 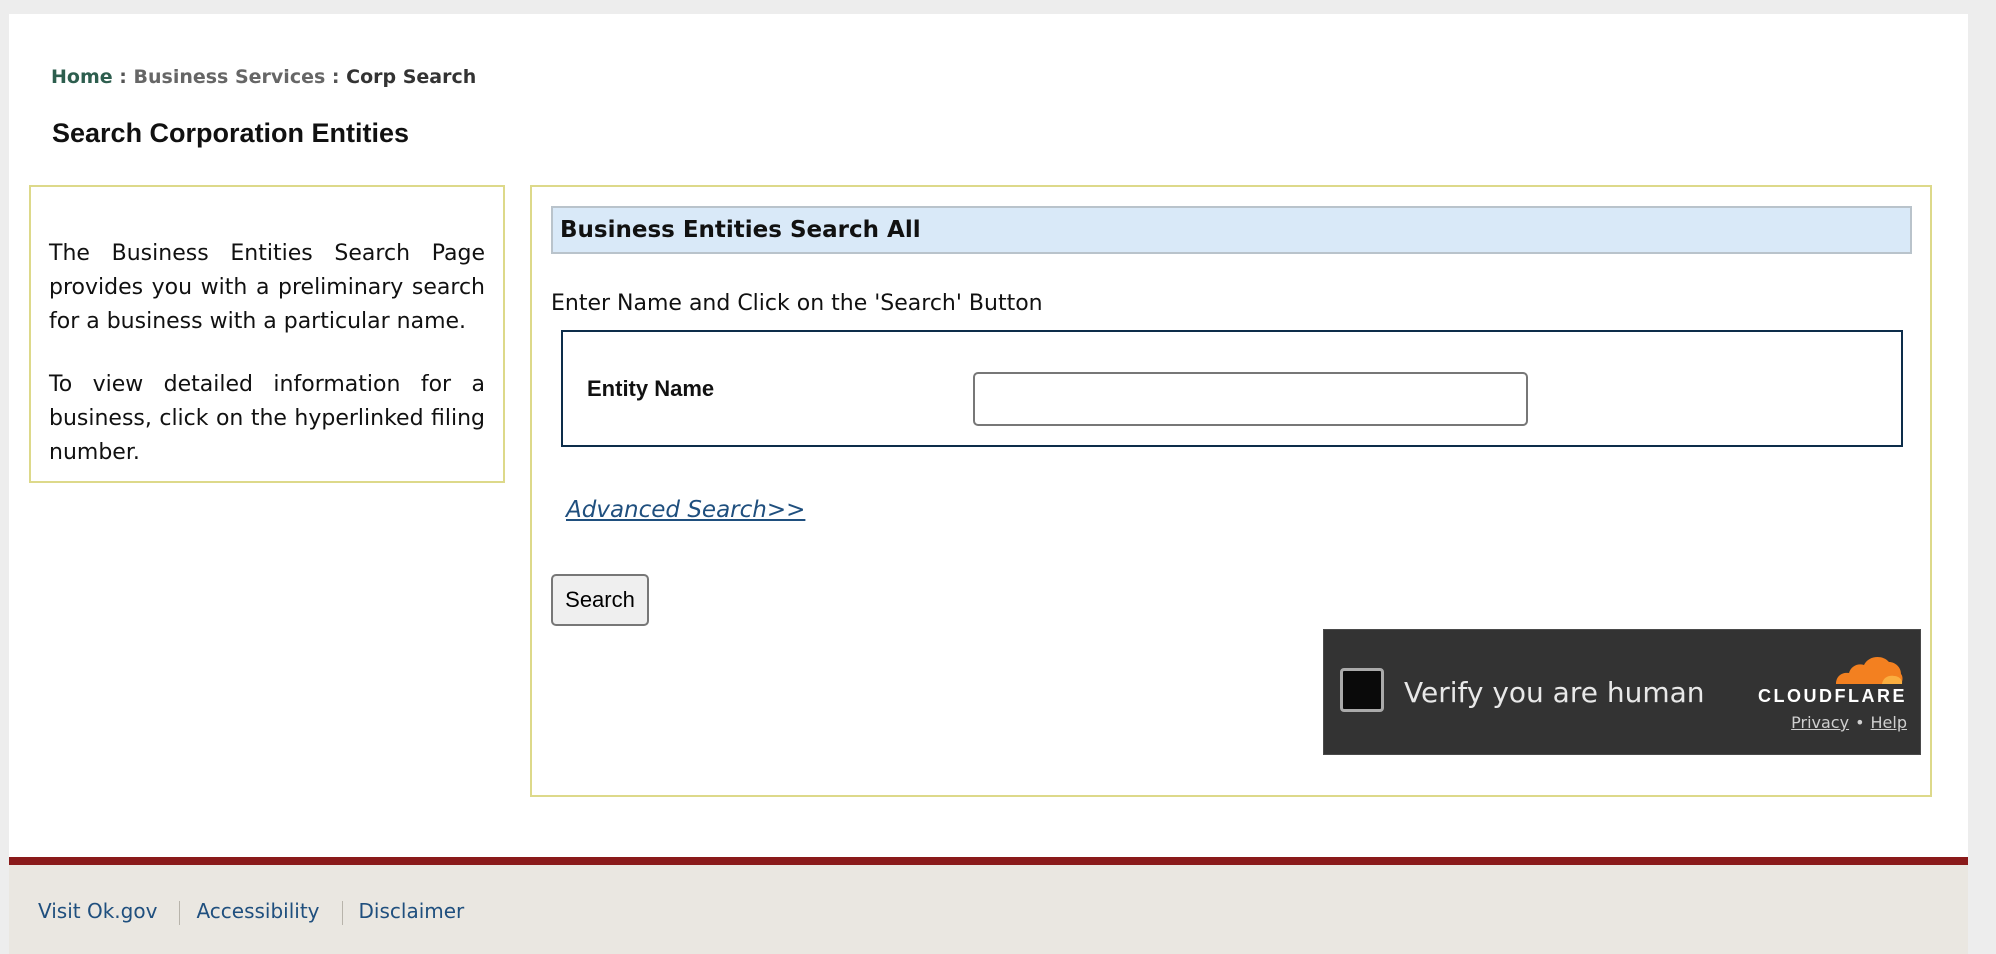 What do you see at coordinates (412, 911) in the screenshot?
I see `footer-link-disclaimer: Disclaimer` at bounding box center [412, 911].